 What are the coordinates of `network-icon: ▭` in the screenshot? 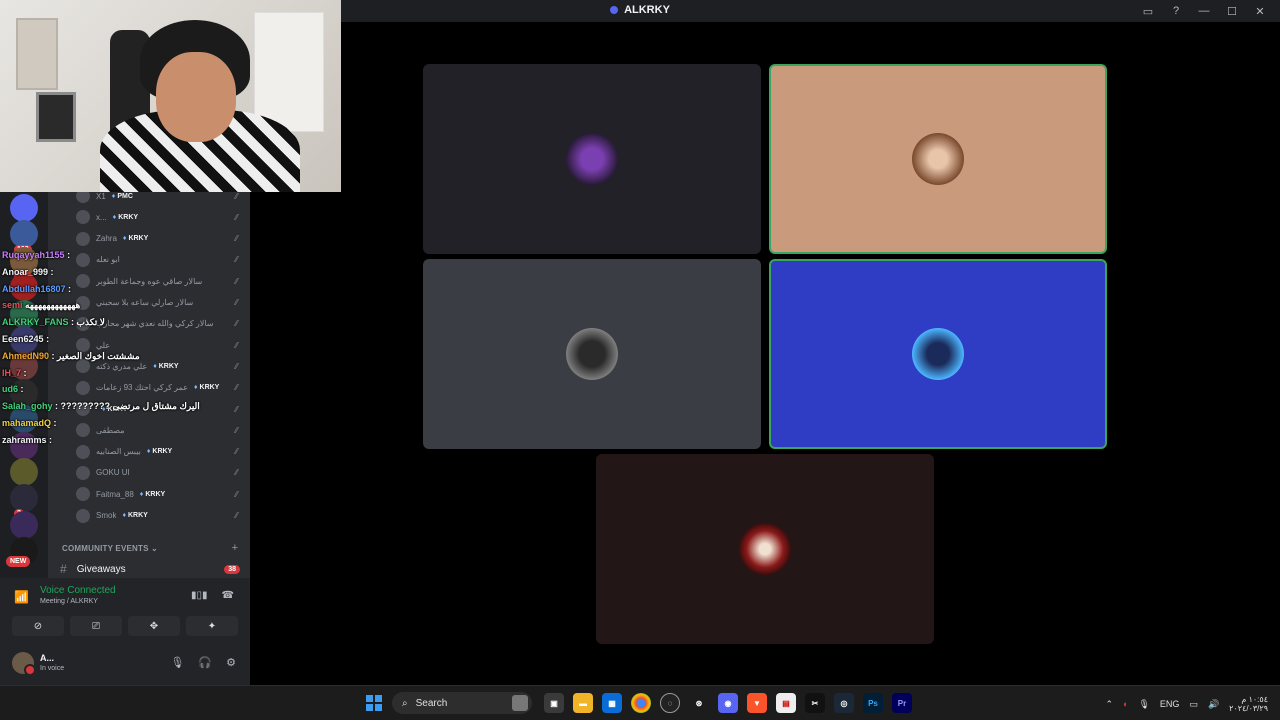 It's located at (1193, 704).